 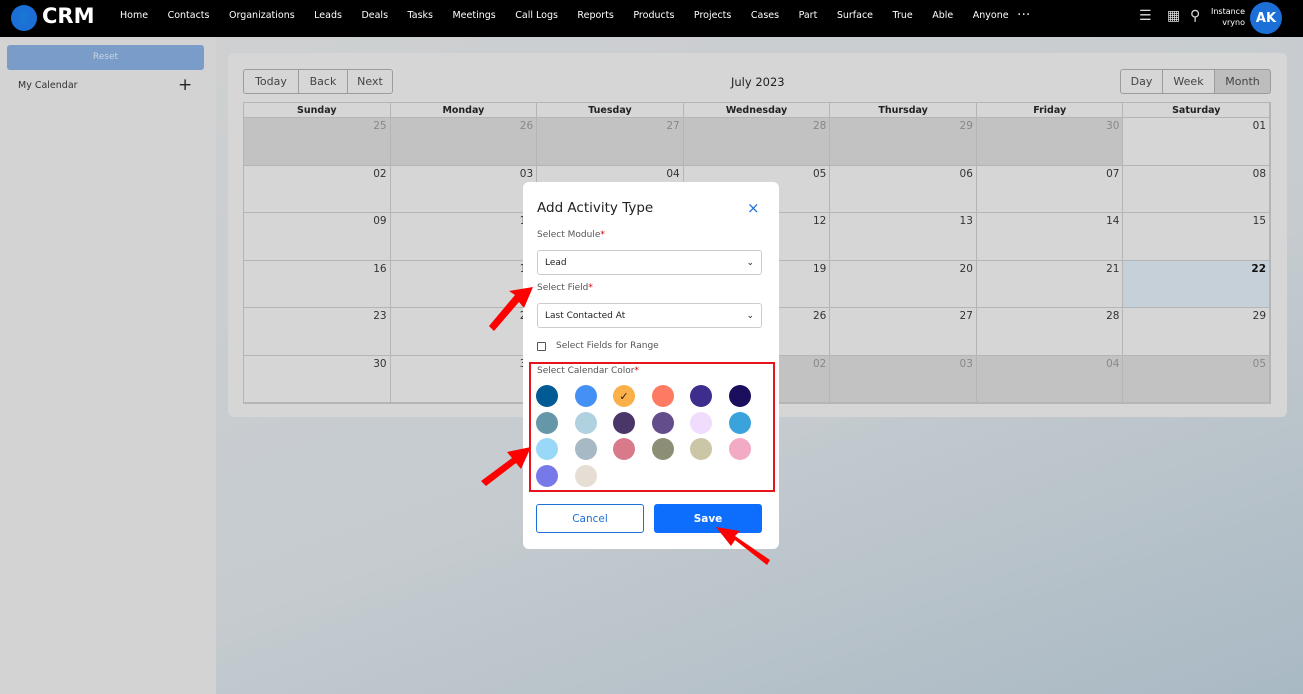 What do you see at coordinates (1225, 17) in the screenshot?
I see `instance-info: Instance vryno` at bounding box center [1225, 17].